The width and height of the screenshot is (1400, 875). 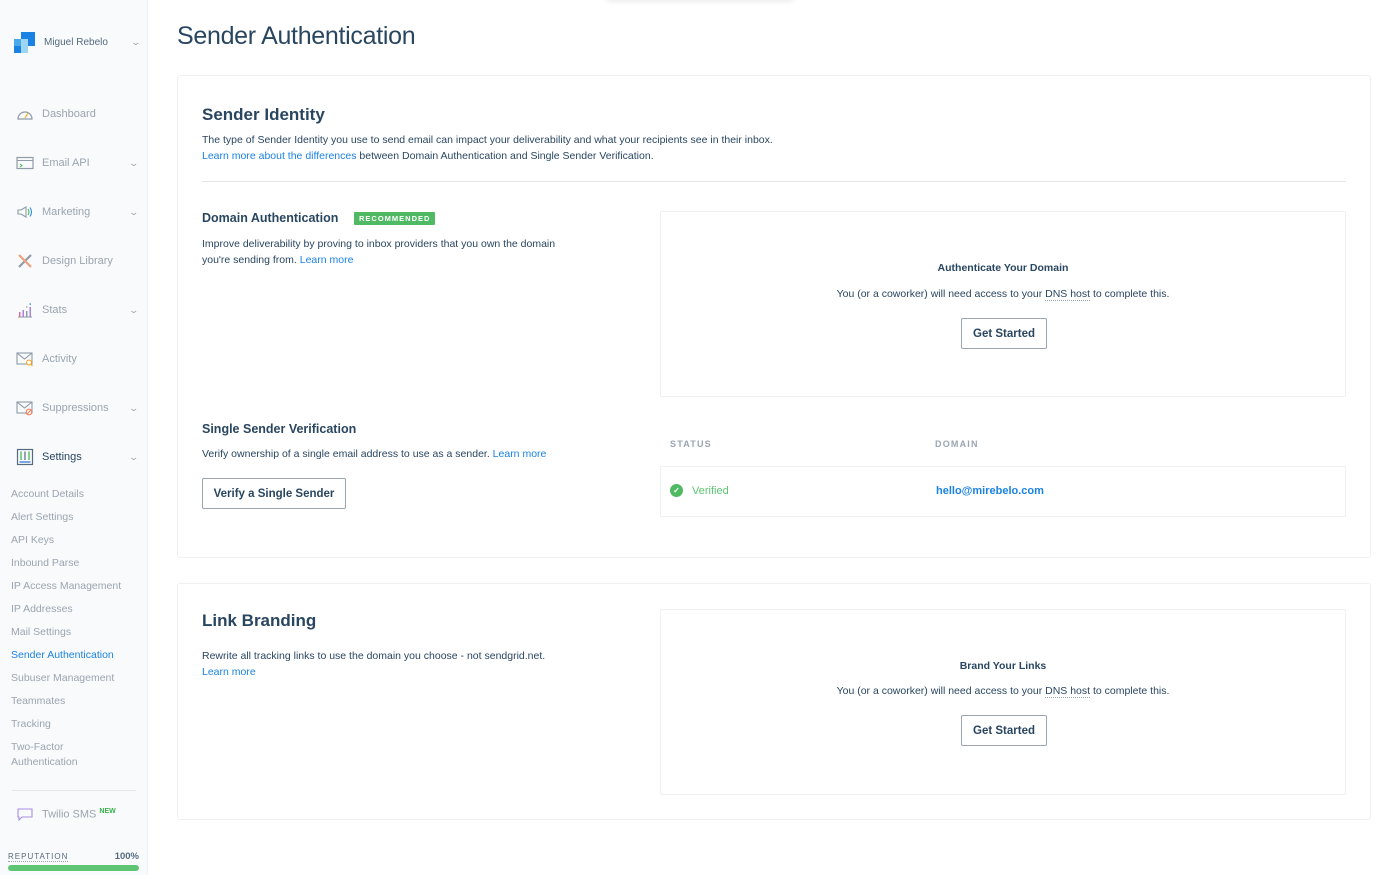 What do you see at coordinates (66, 586) in the screenshot?
I see `settings-item-ip-access-management: IP Access Management` at bounding box center [66, 586].